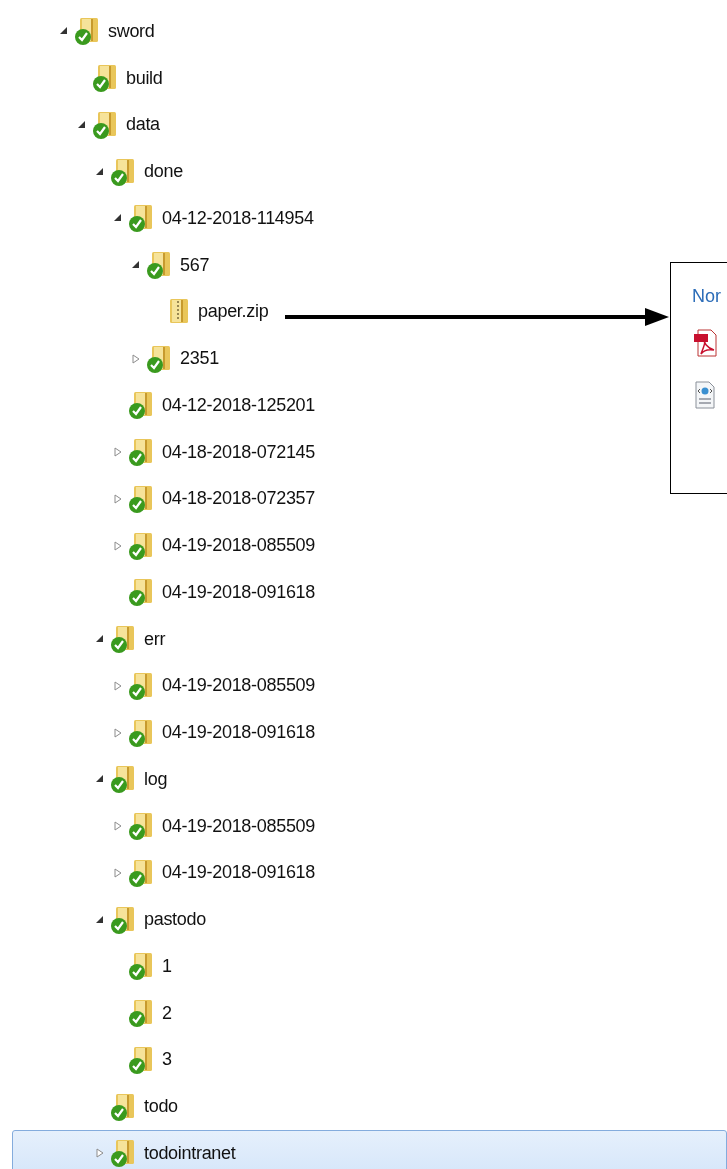 The image size is (727, 1169). What do you see at coordinates (199, 359) in the screenshot?
I see `folder-name: 2351` at bounding box center [199, 359].